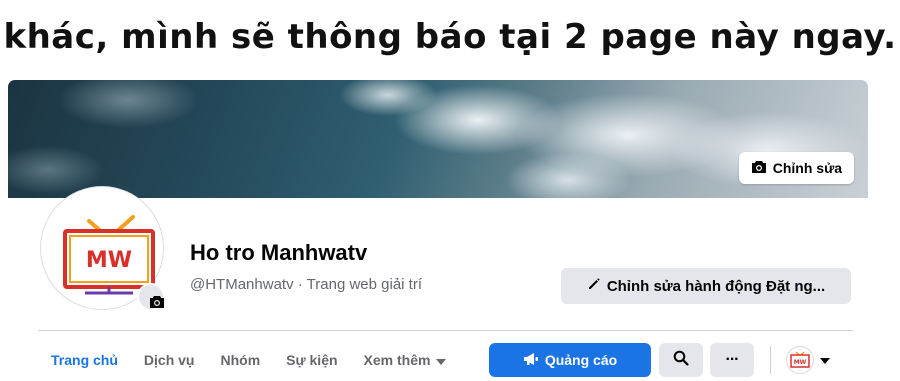 This screenshot has height=381, width=900. I want to click on mini-avatar: MW, so click(800, 360).